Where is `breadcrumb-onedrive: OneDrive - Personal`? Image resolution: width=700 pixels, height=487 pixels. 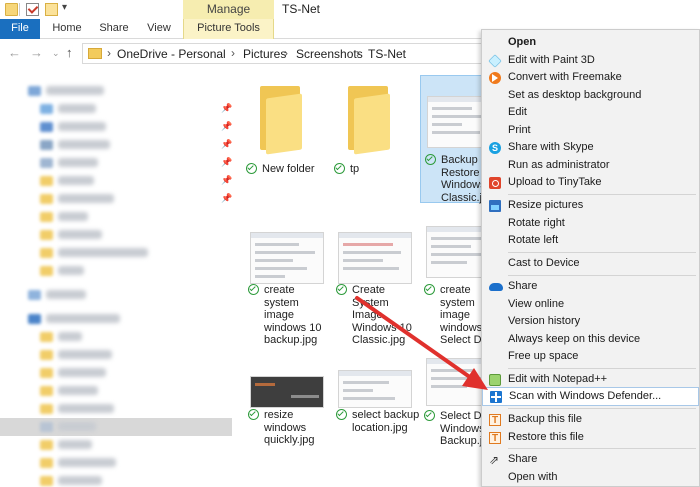
breadcrumb-onedrive: OneDrive - Personal is located at coordinates (171, 54).